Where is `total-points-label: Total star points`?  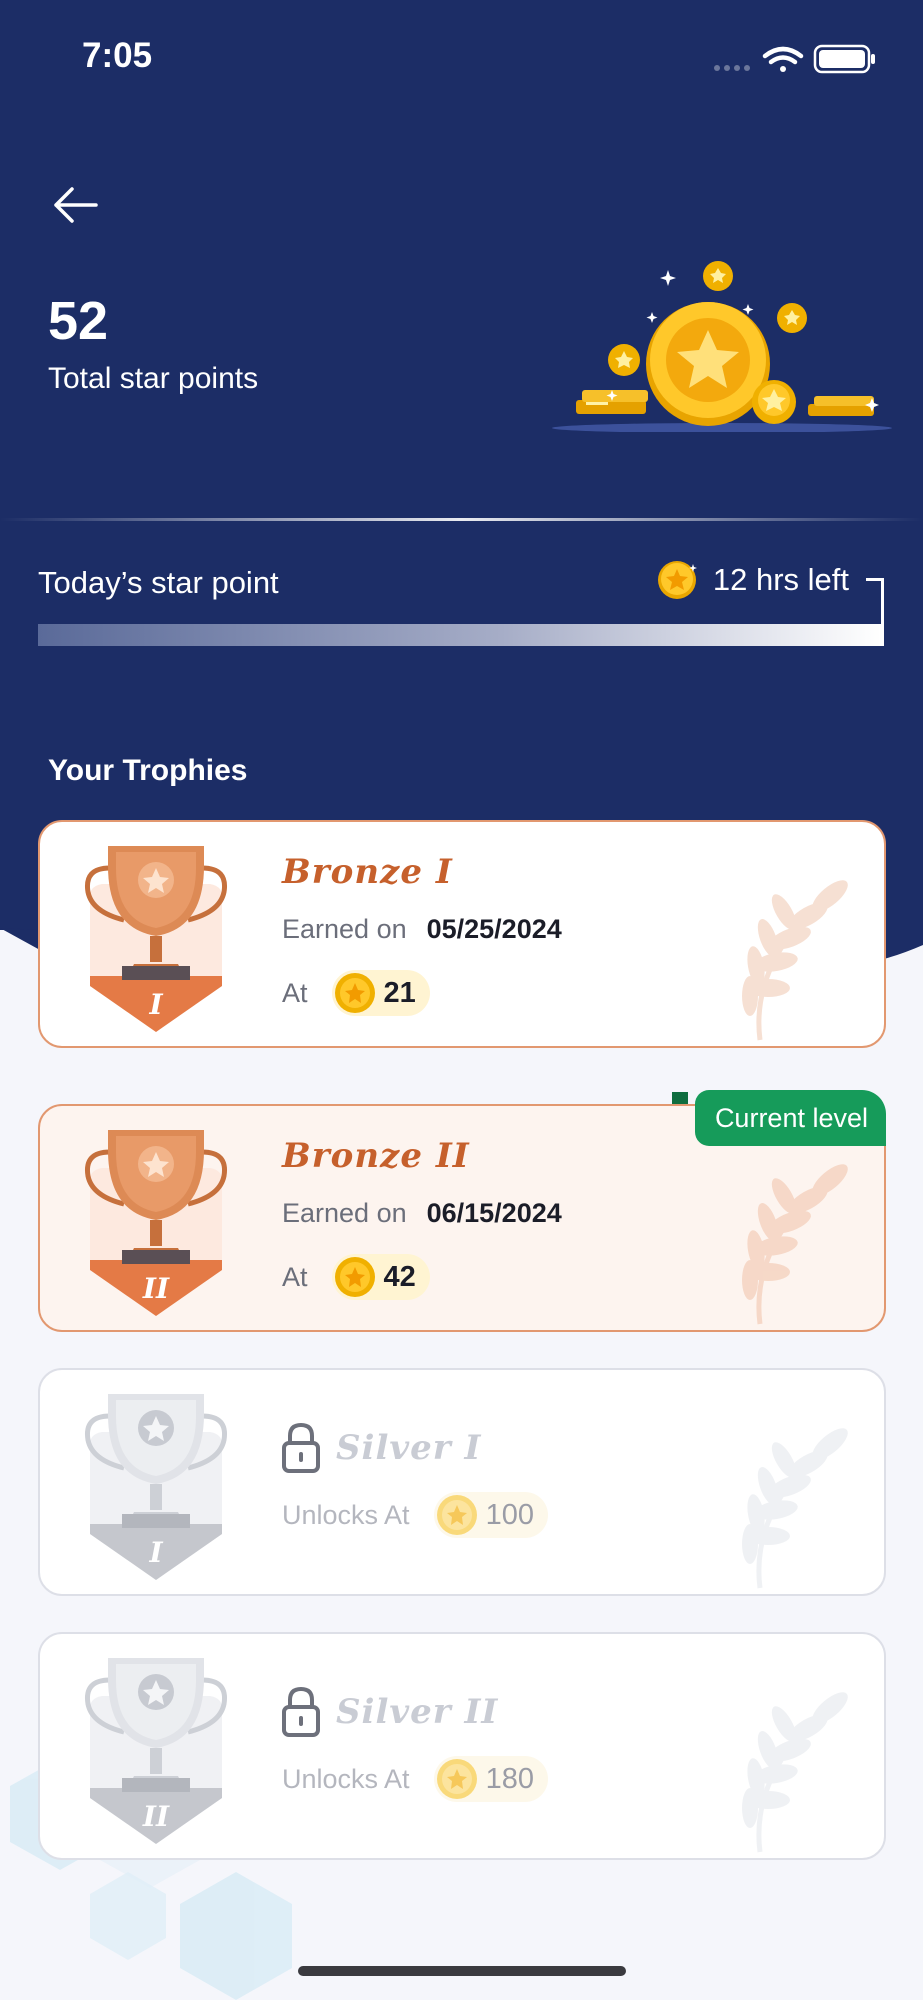
total-points-label: Total star points is located at coordinates (153, 378).